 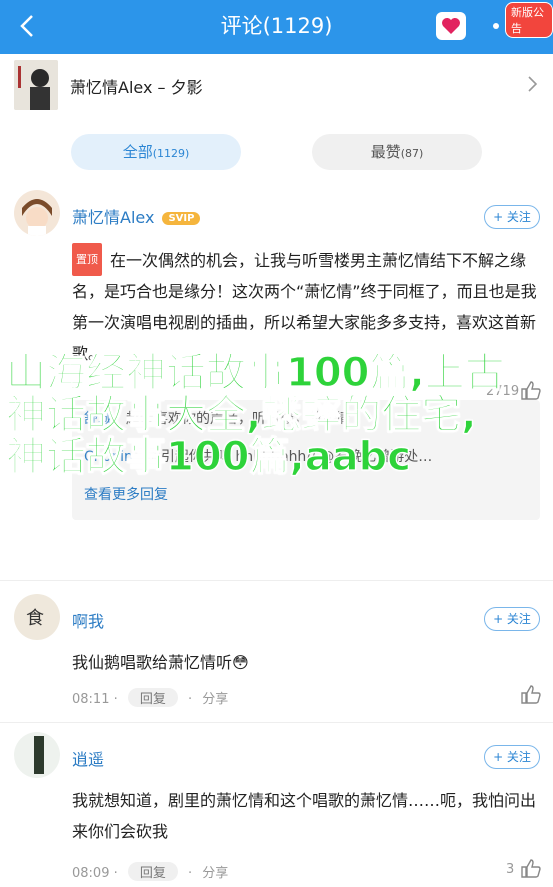 I want to click on comment-time: 08:09, so click(x=91, y=873).